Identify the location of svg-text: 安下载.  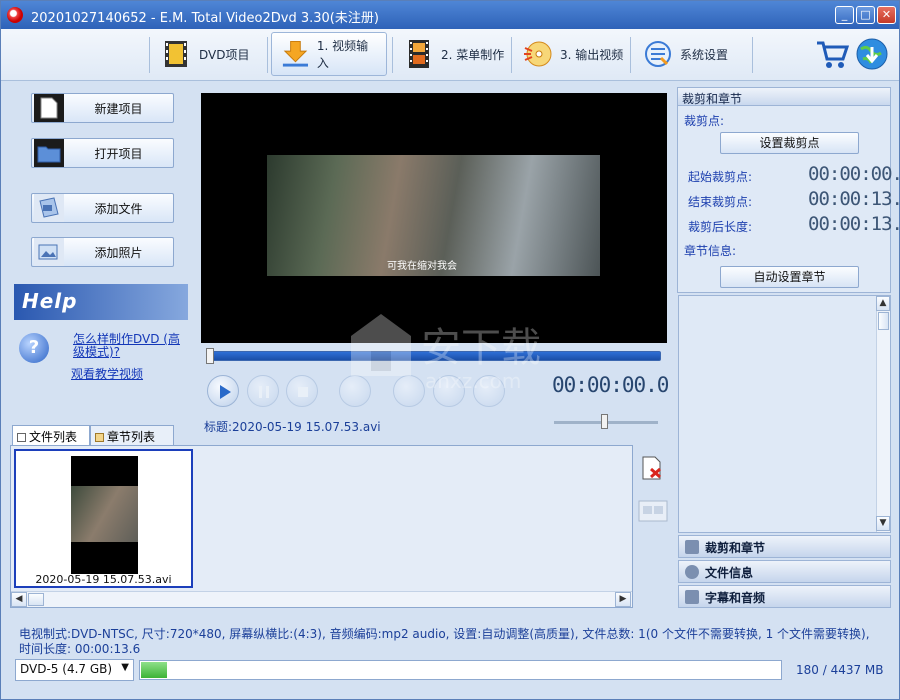
(481, 348).